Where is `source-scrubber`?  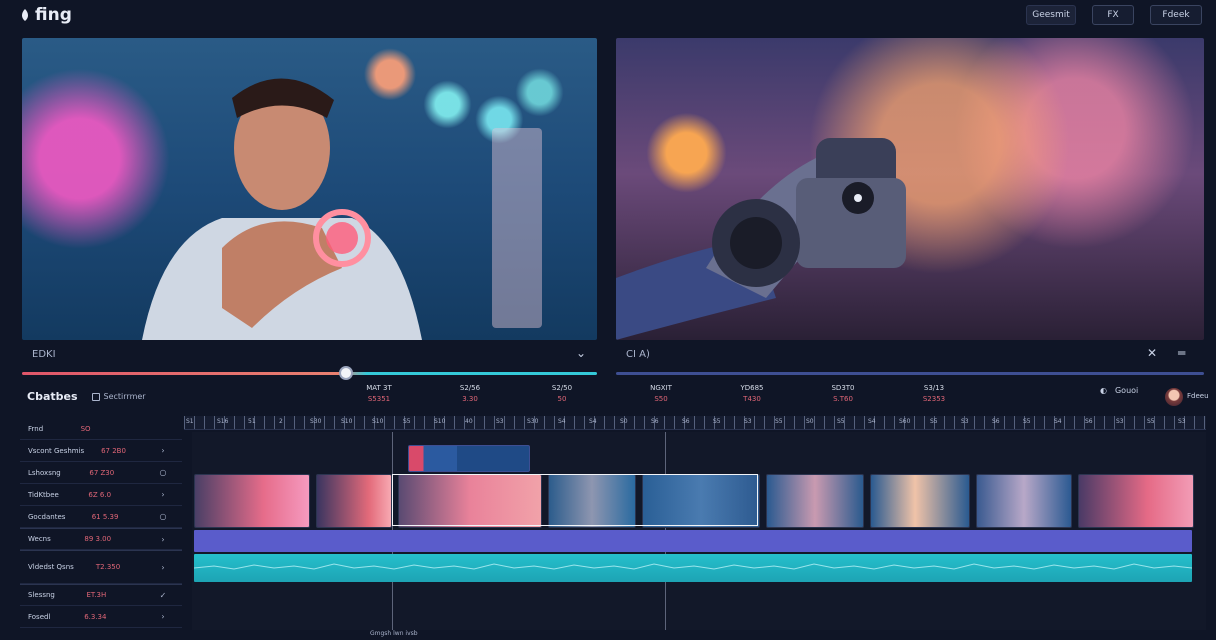
source-scrubber is located at coordinates (309, 373).